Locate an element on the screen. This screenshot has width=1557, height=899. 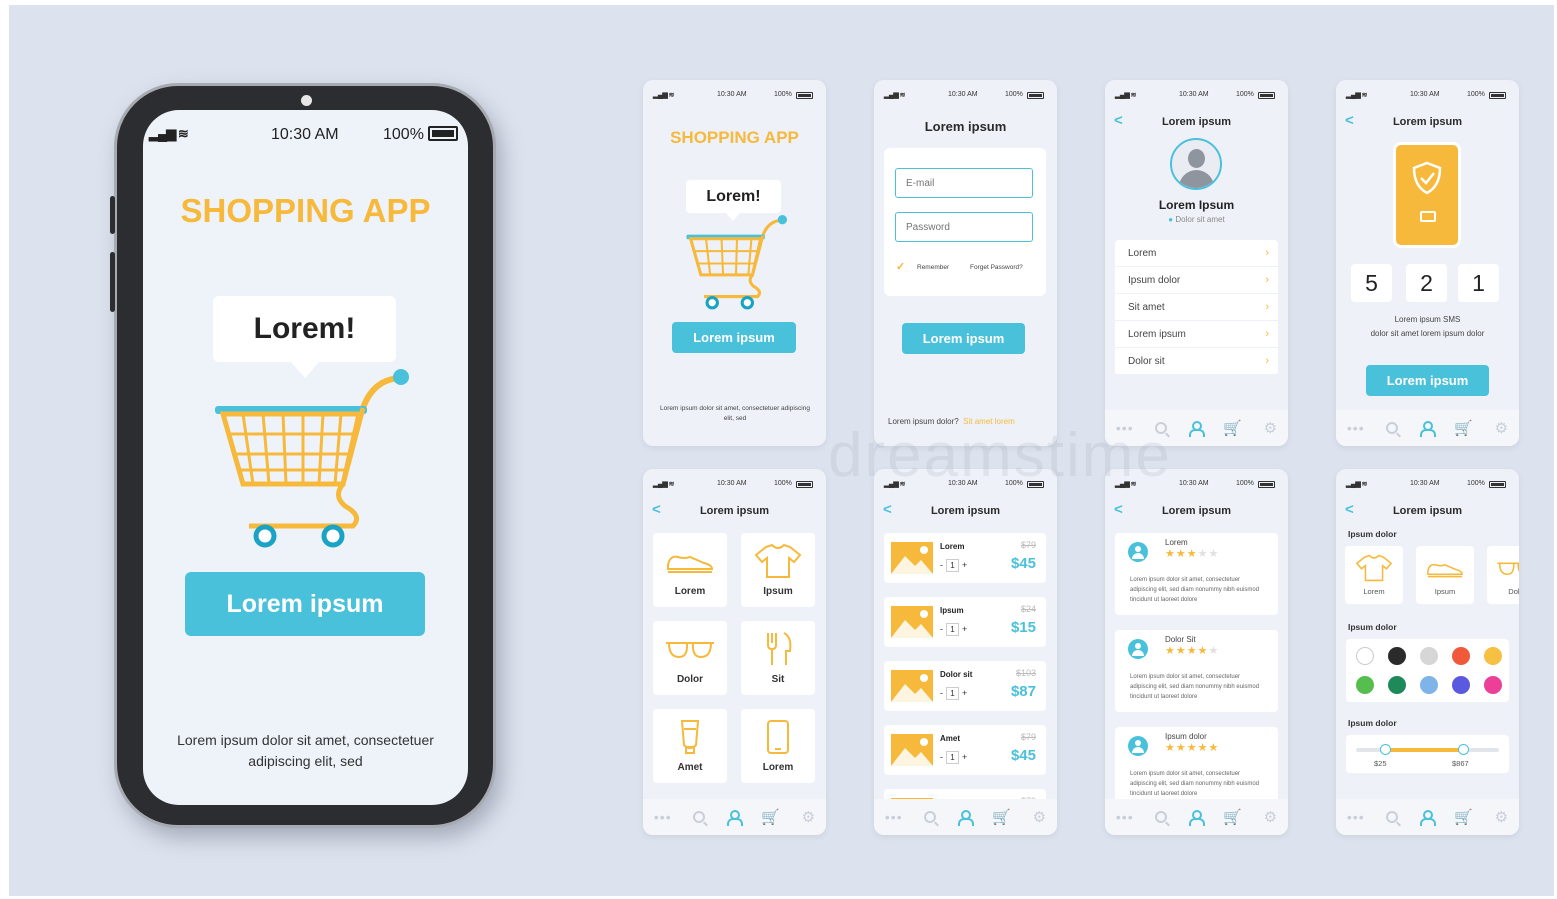
code-digit: 2 is located at coordinates (1426, 283).